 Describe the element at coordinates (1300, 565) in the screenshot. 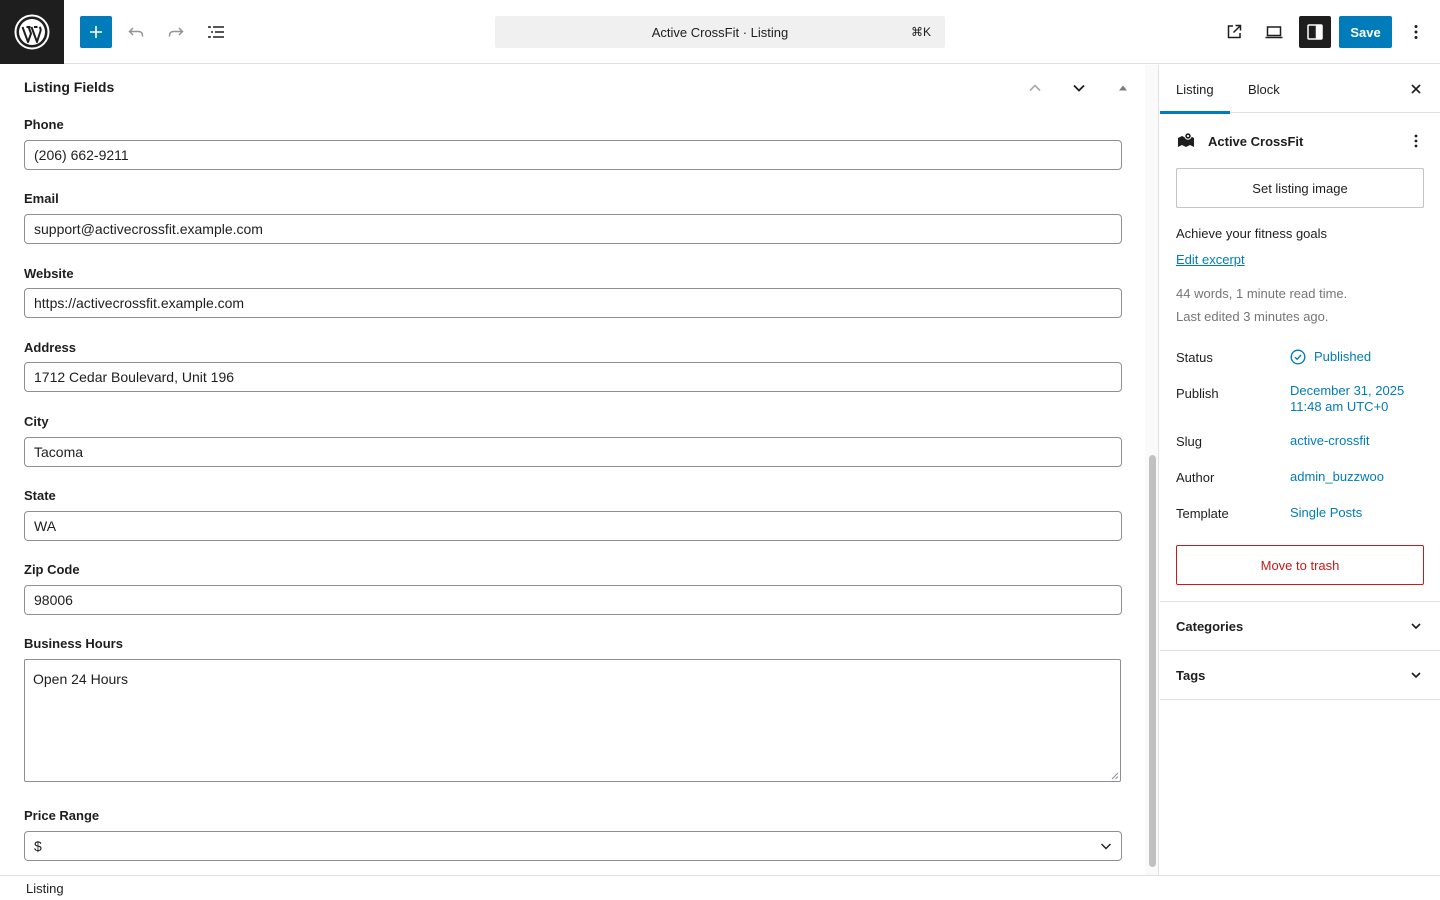

I see `move-to-trash-button: Move to trash` at that location.